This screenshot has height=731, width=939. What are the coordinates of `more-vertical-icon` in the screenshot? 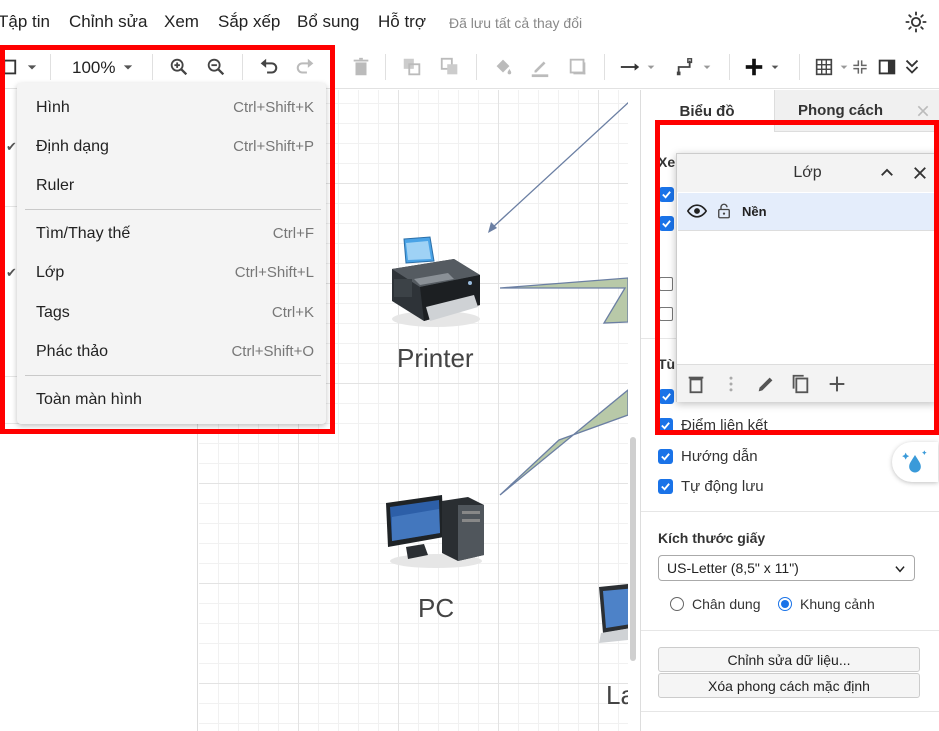 It's located at (731, 386).